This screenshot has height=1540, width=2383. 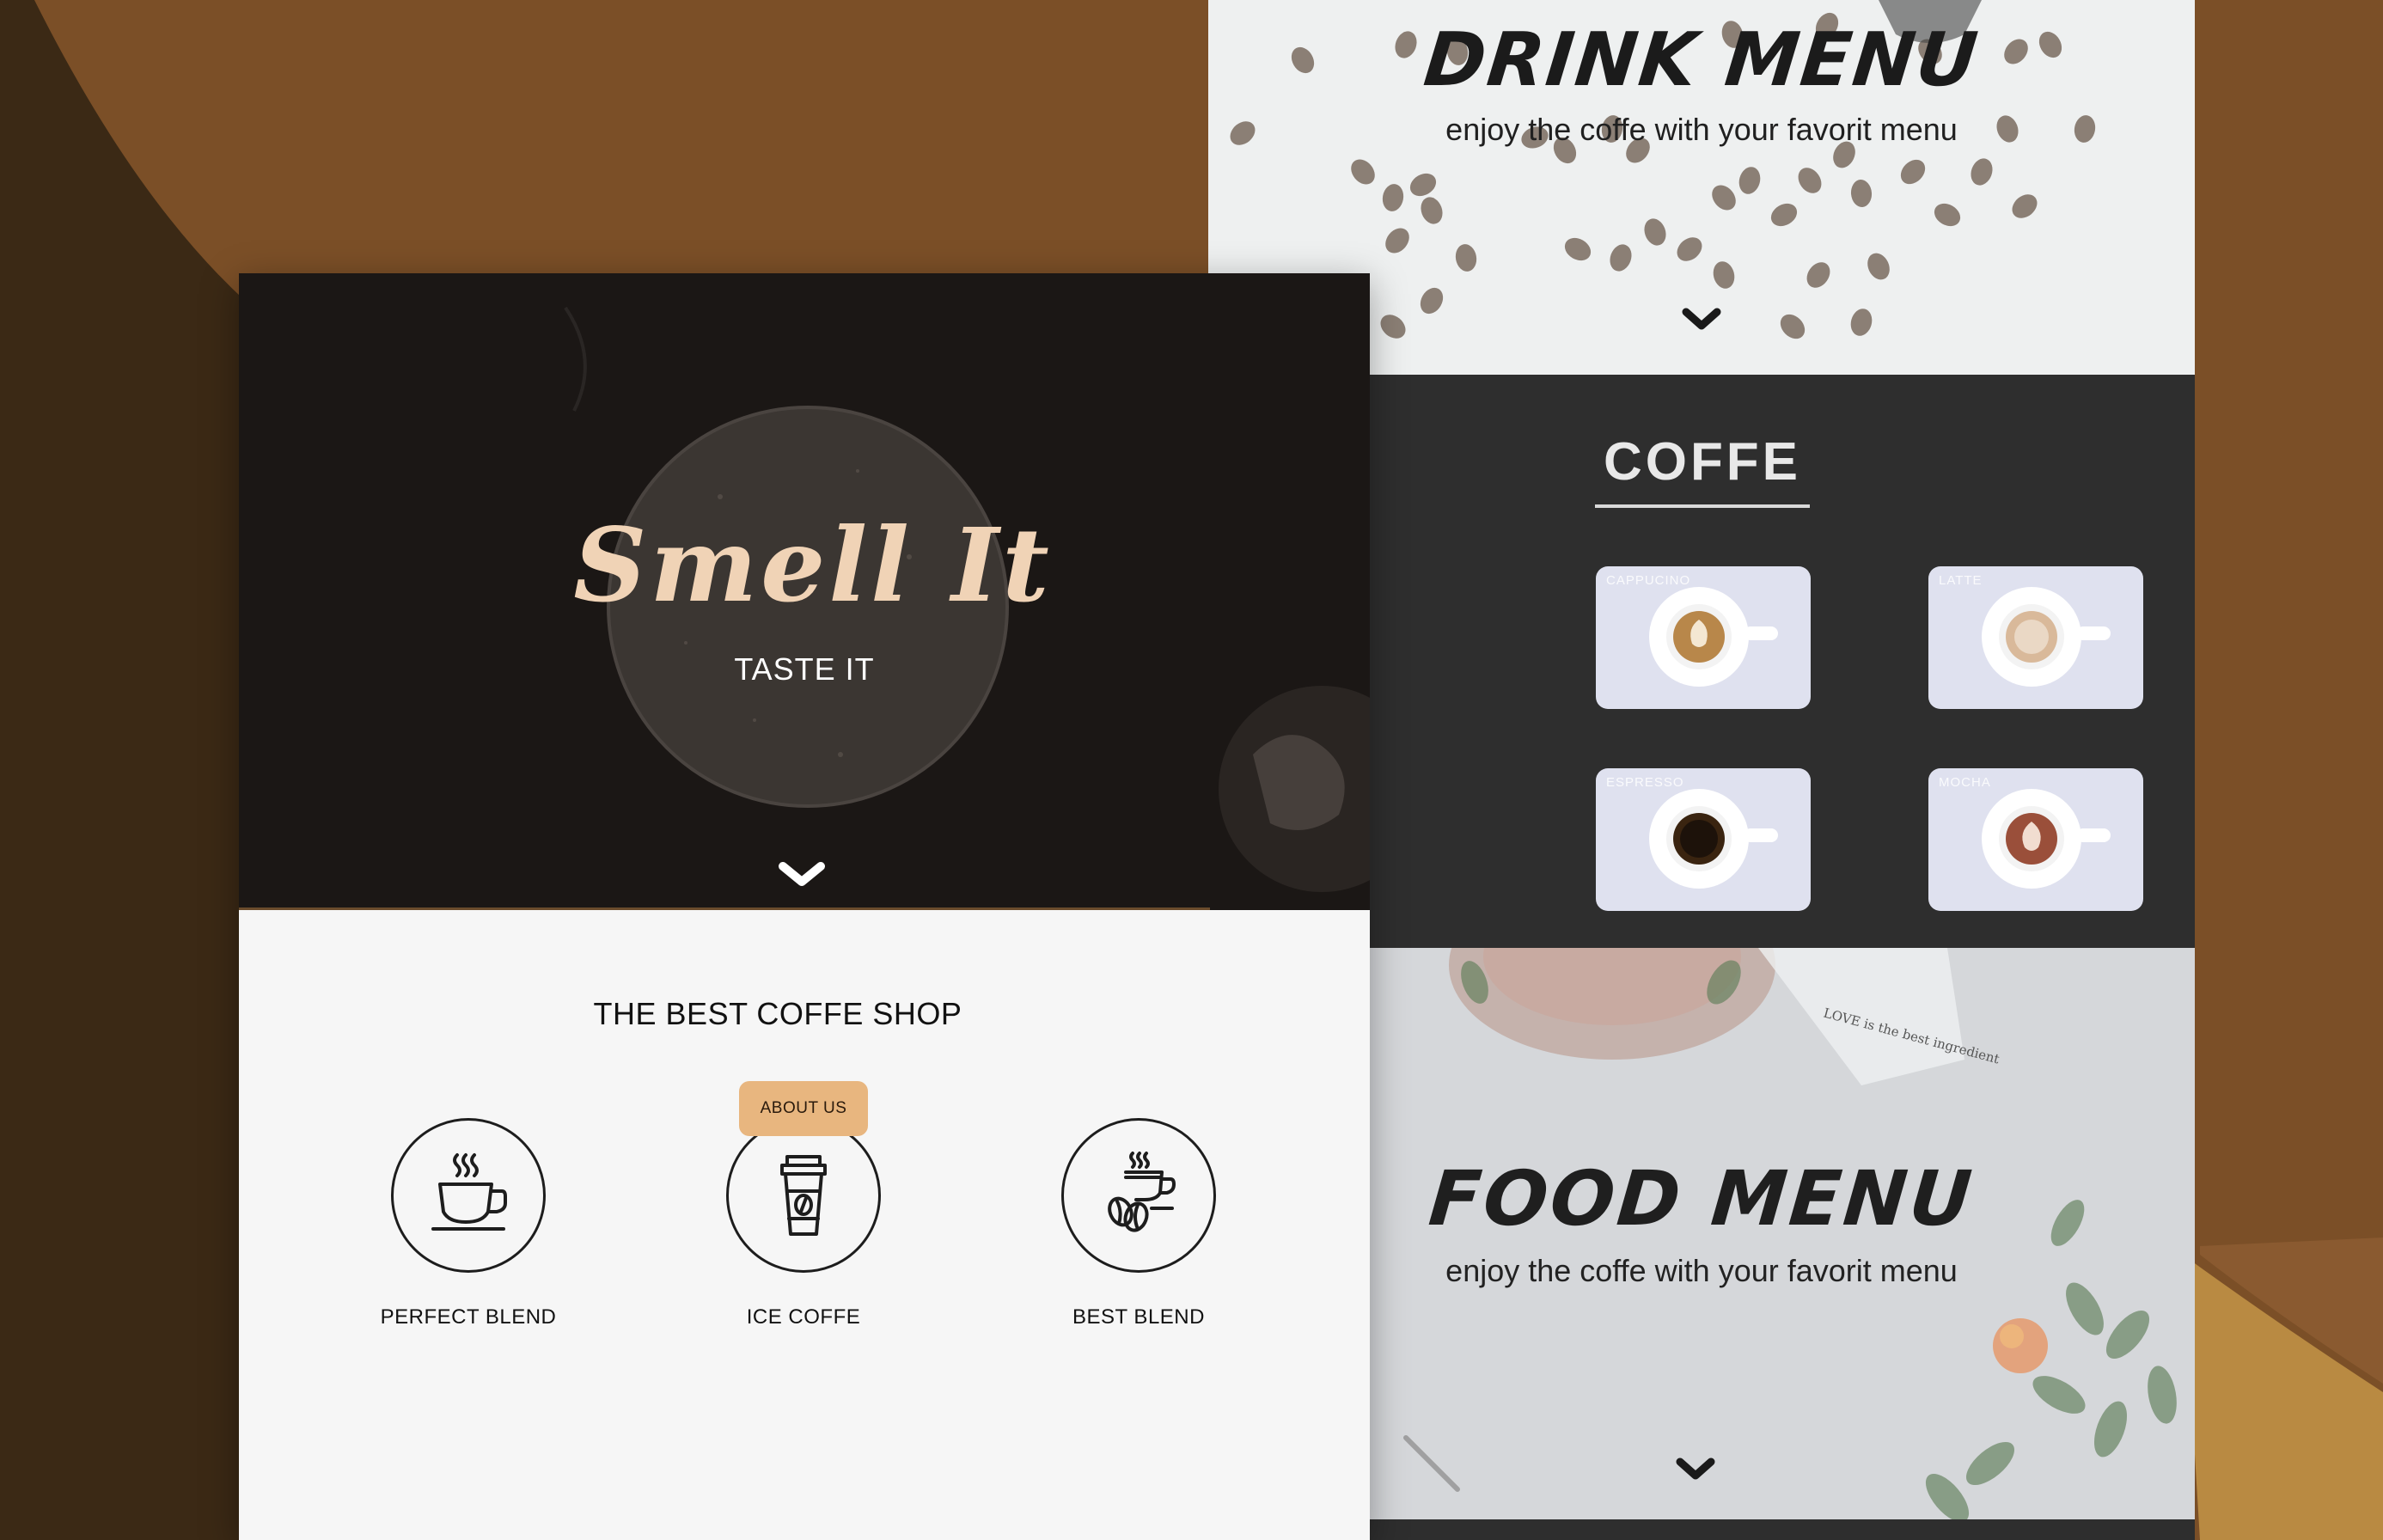 I want to click on hero-title: Smell It, so click(x=813, y=565).